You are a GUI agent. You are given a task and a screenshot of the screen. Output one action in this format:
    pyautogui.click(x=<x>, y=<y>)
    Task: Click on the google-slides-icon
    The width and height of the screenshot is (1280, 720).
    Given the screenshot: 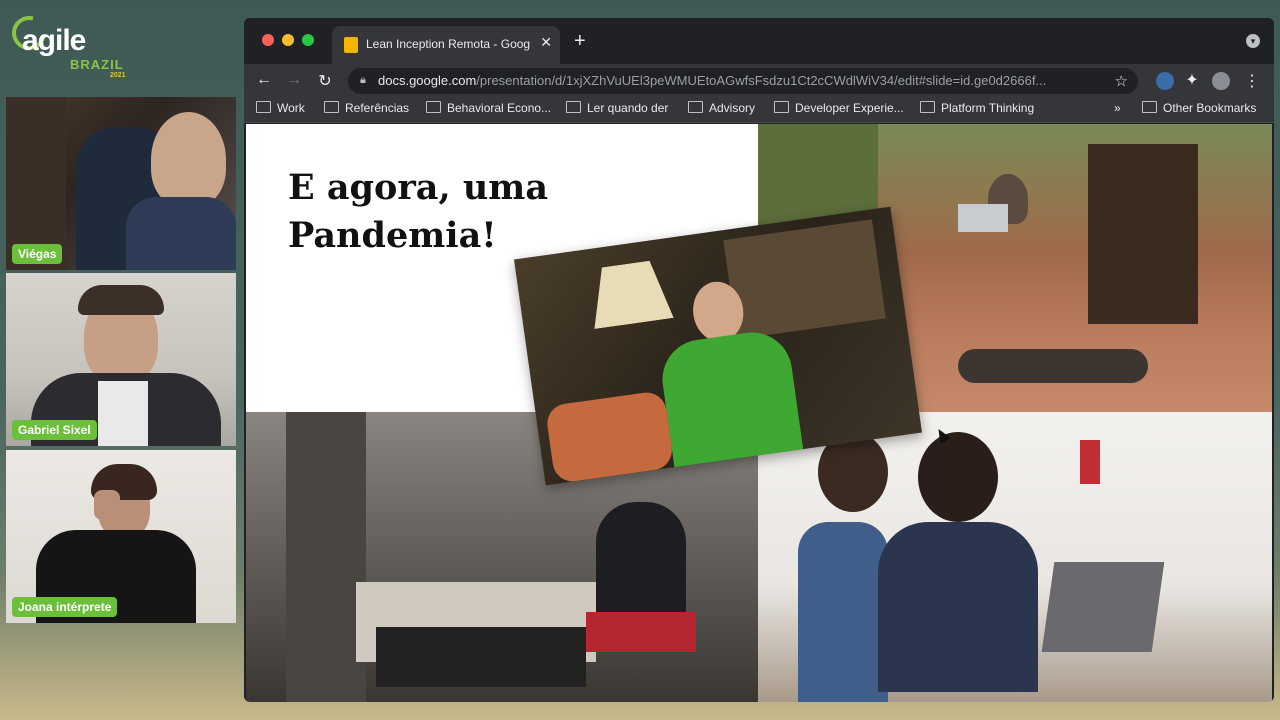 What is the action you would take?
    pyautogui.click(x=351, y=45)
    